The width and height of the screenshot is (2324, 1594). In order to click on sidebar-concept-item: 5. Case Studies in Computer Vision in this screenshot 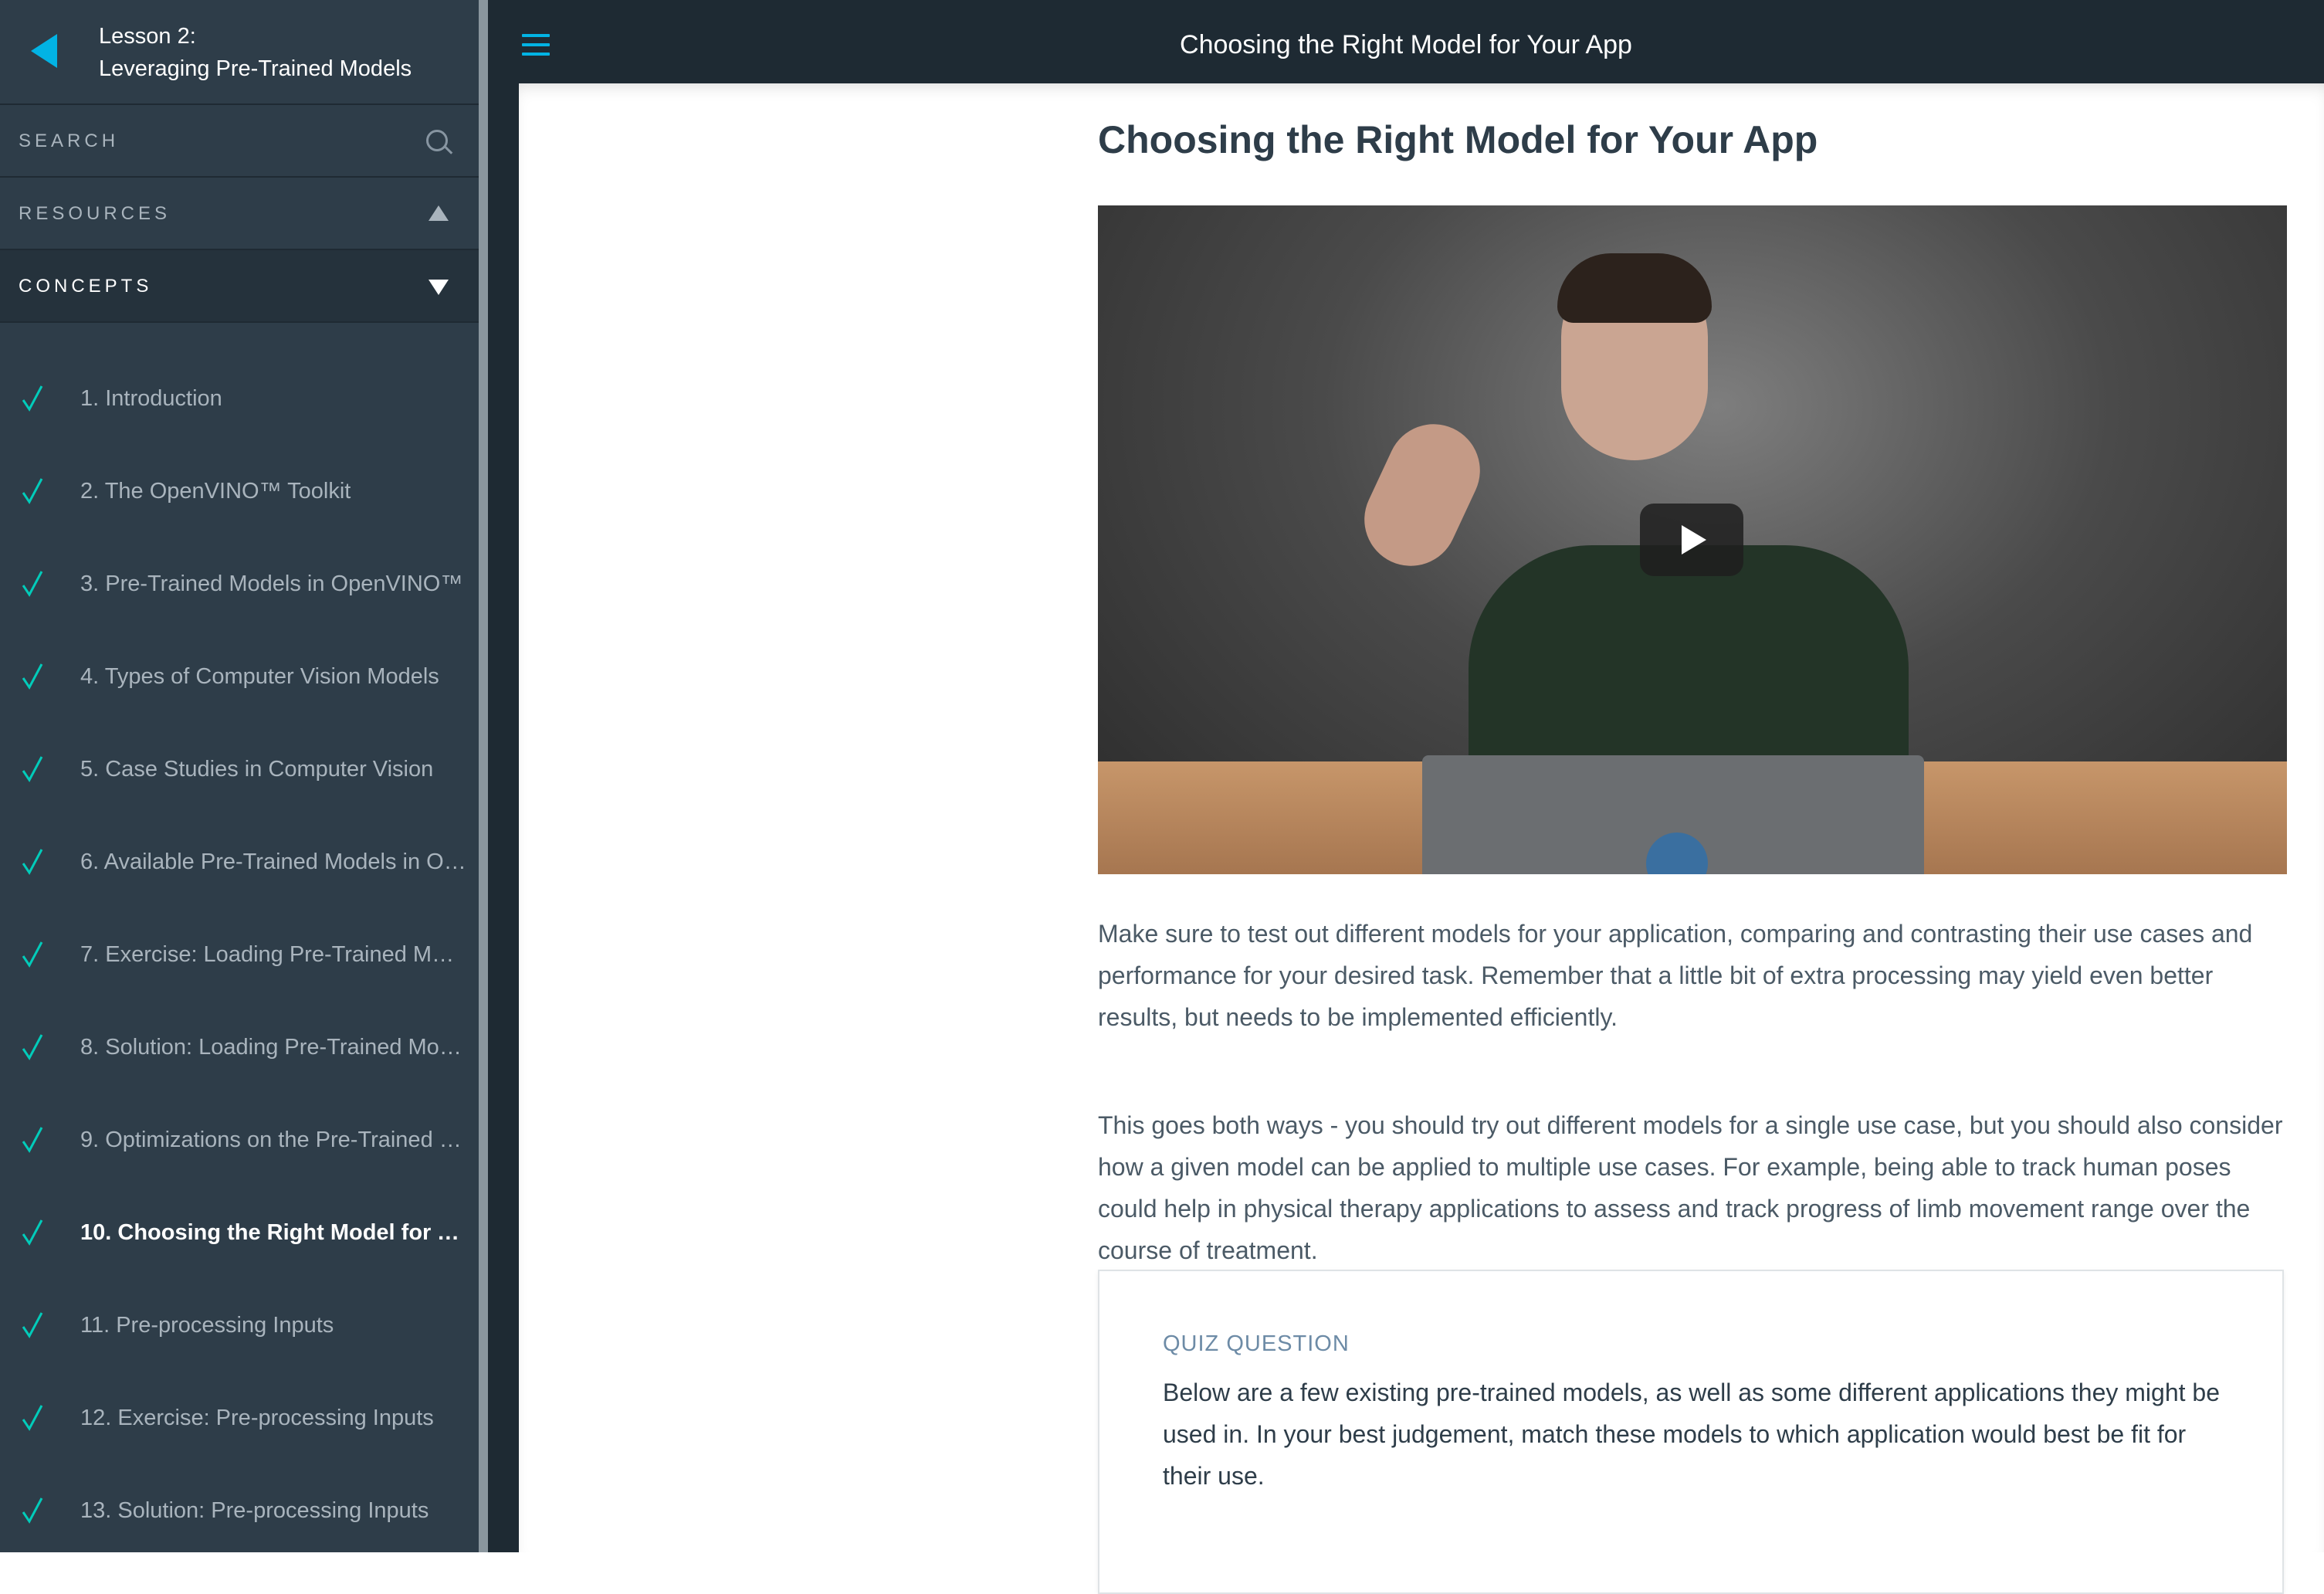, I will do `click(239, 770)`.